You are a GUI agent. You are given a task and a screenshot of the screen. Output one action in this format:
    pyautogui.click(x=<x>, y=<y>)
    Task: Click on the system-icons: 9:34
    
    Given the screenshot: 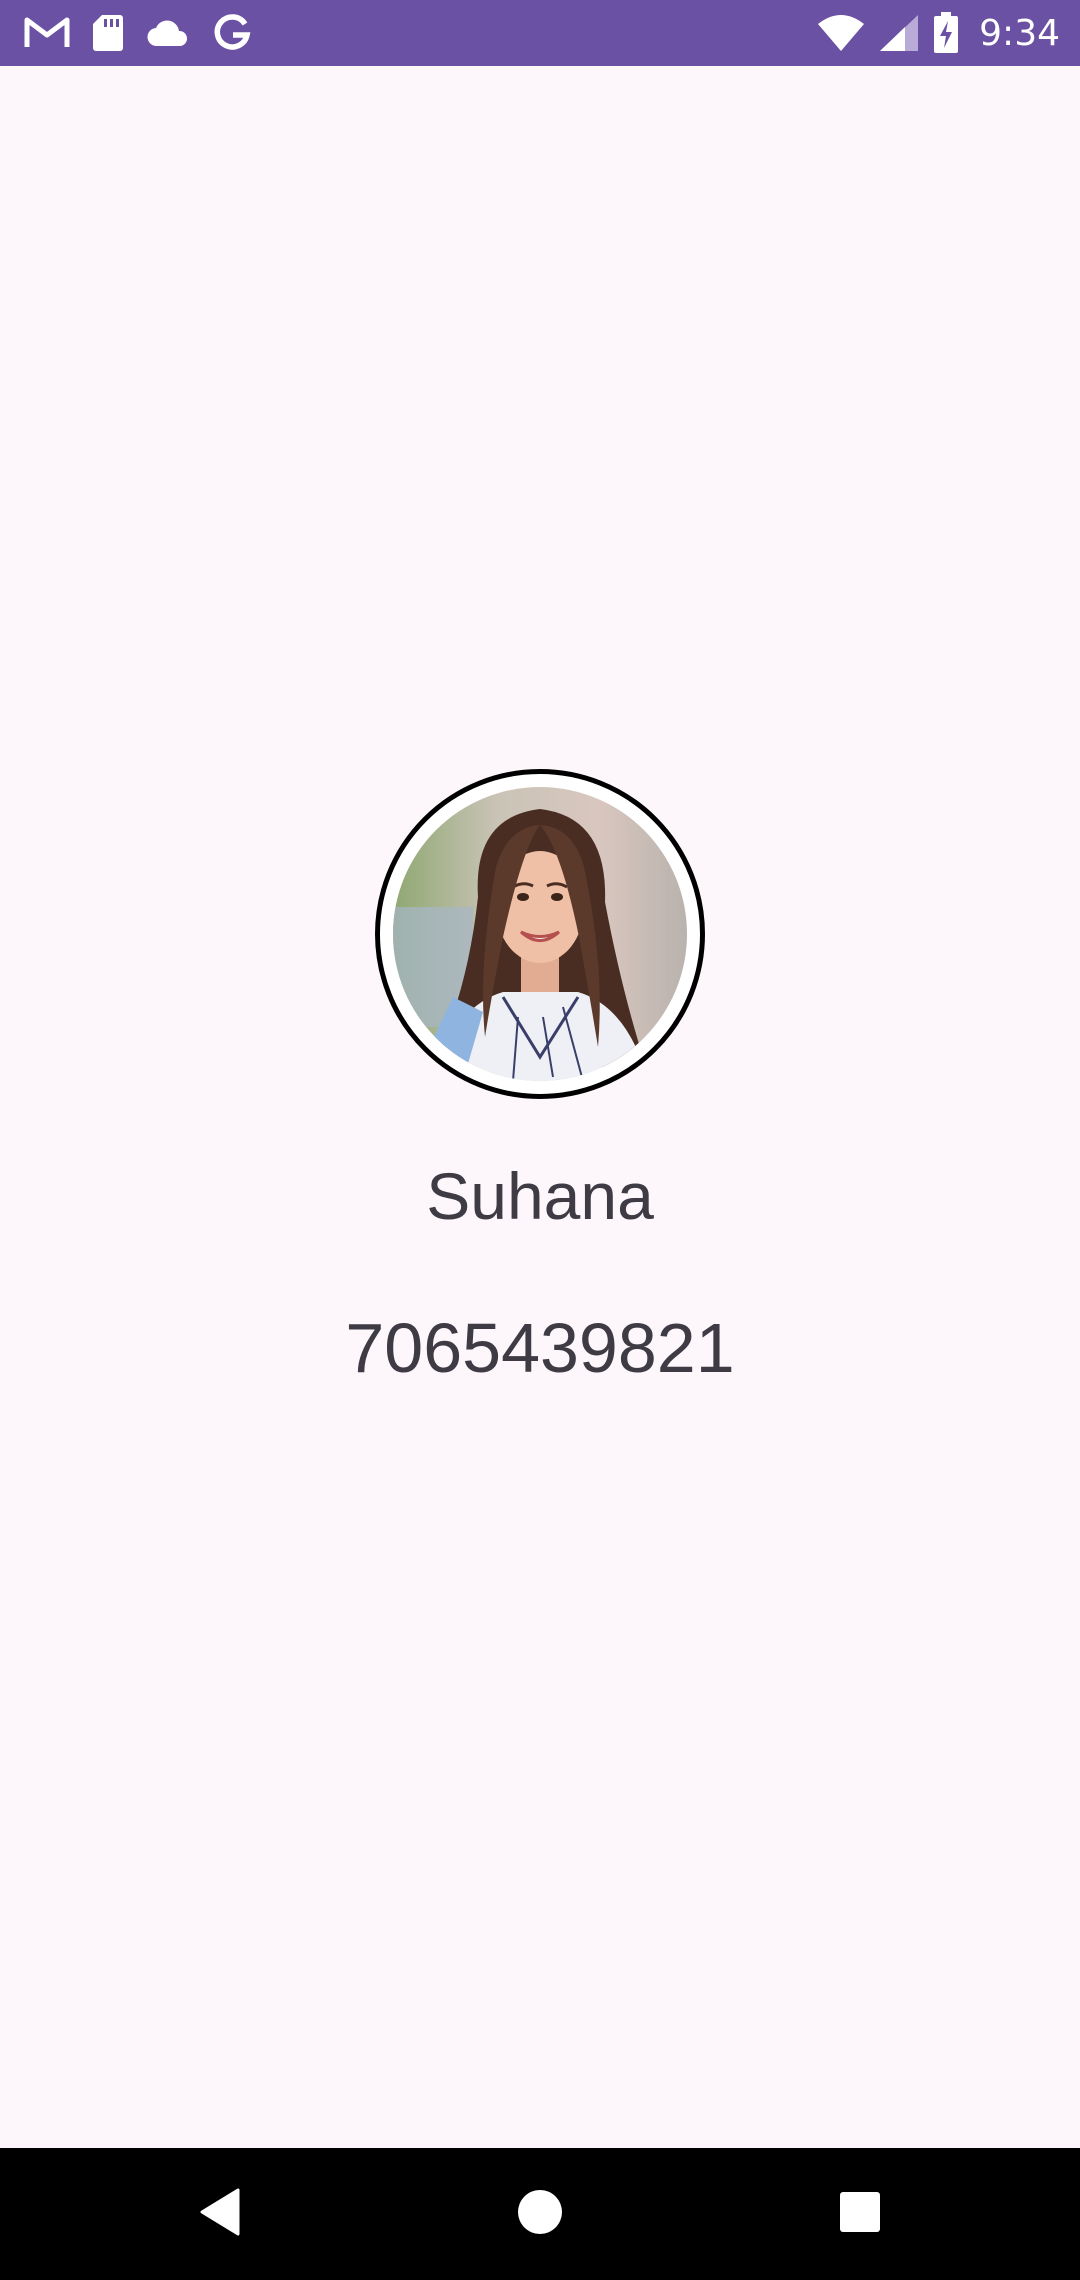 What is the action you would take?
    pyautogui.click(x=938, y=33)
    